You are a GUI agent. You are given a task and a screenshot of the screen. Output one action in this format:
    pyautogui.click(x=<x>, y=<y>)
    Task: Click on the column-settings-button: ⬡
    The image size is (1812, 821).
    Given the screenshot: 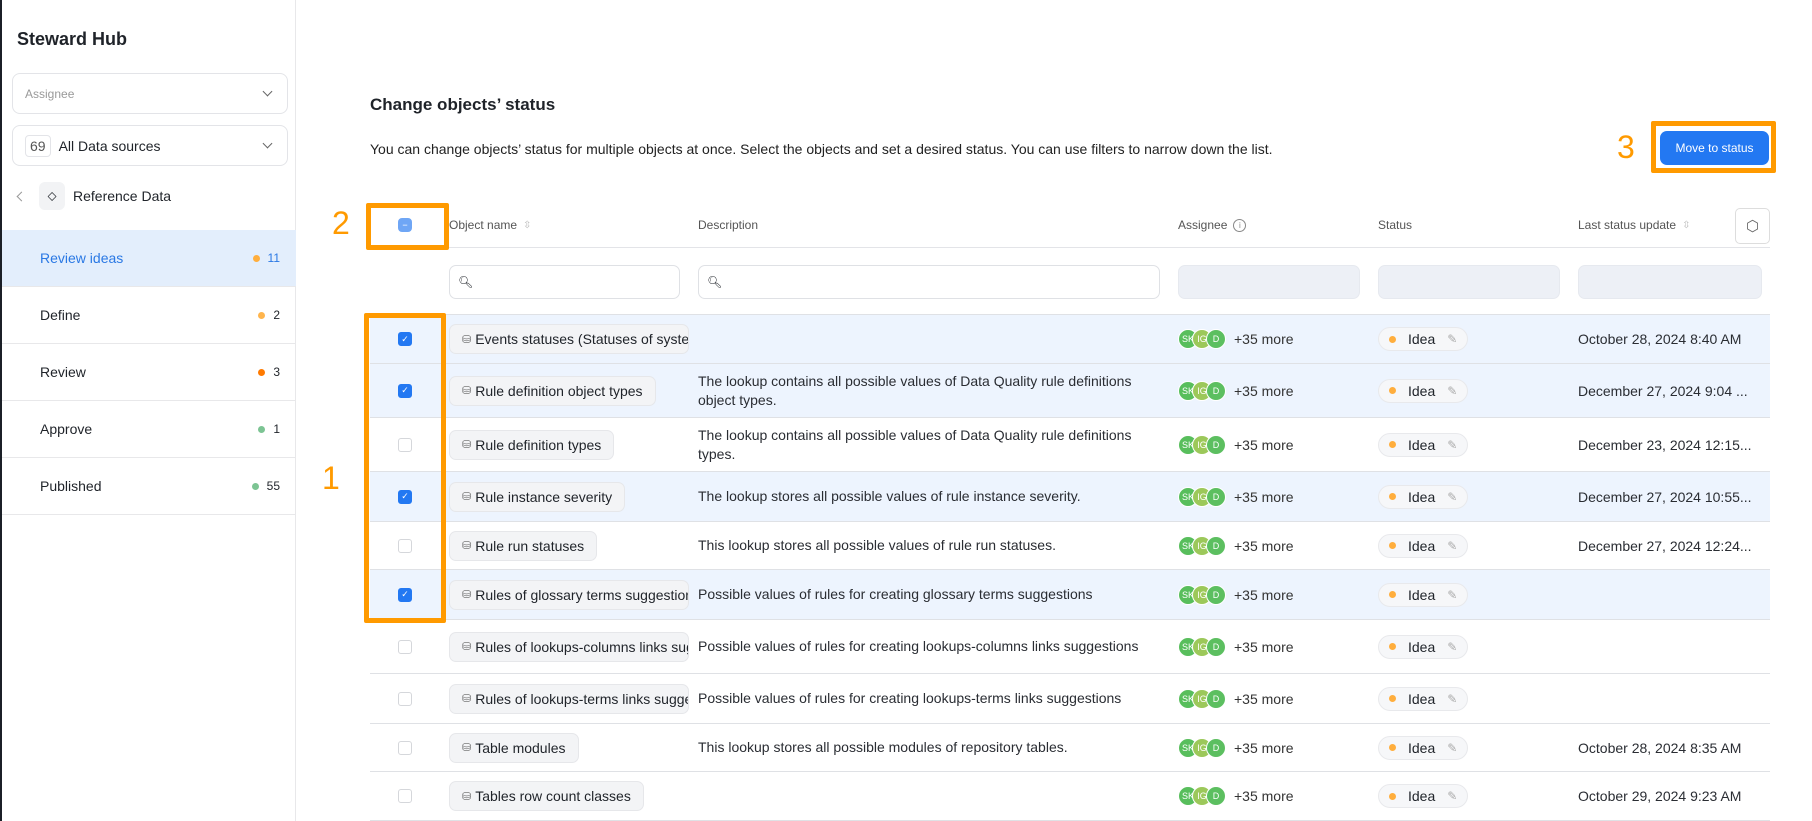 What is the action you would take?
    pyautogui.click(x=1752, y=226)
    